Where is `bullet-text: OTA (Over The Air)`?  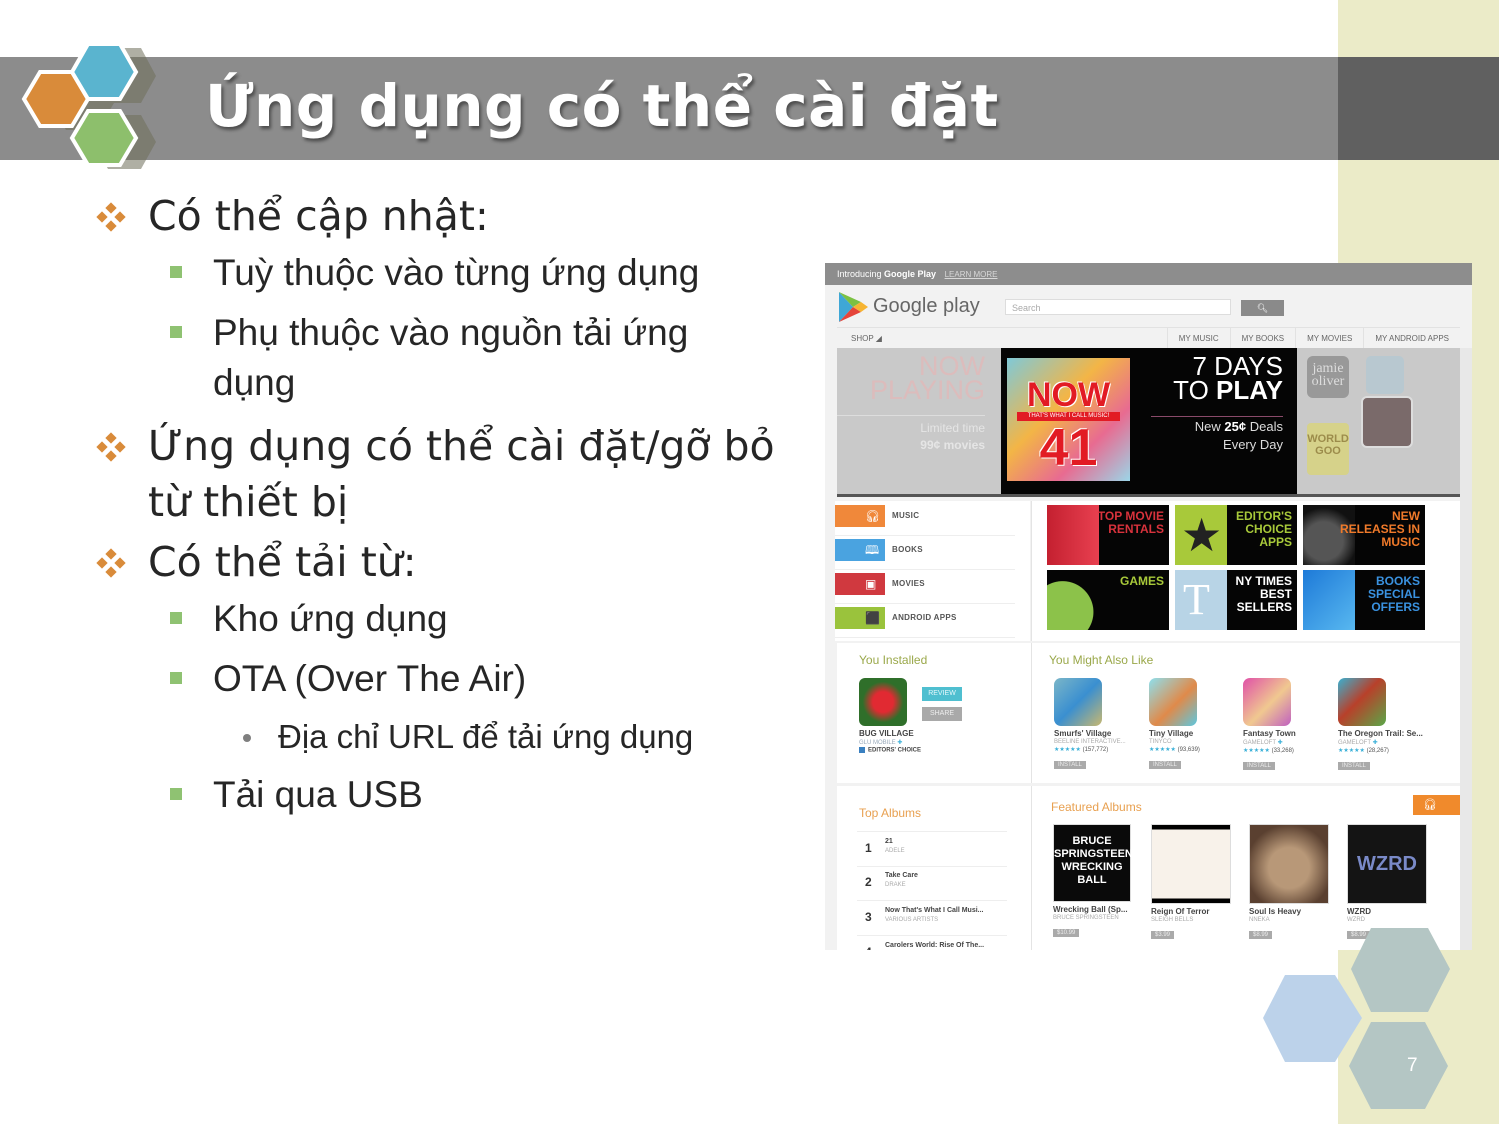
bullet-text: OTA (Over The Air) is located at coordinates (370, 678).